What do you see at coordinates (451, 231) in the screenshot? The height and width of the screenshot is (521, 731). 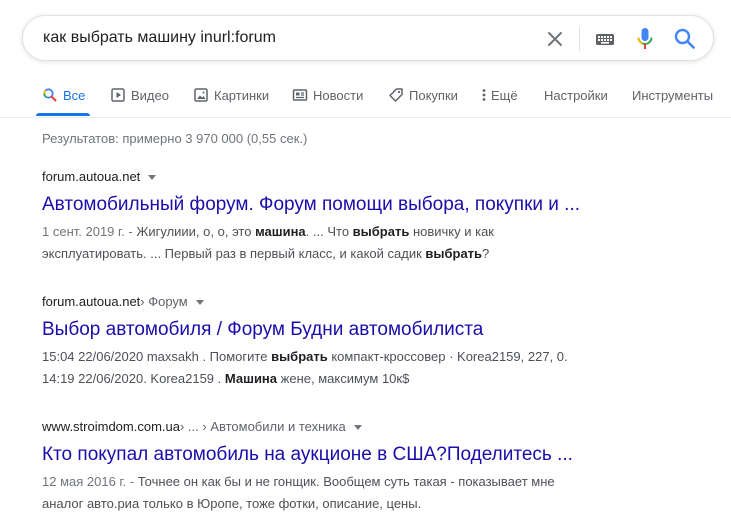 I see `snippet-run: новичку и как` at bounding box center [451, 231].